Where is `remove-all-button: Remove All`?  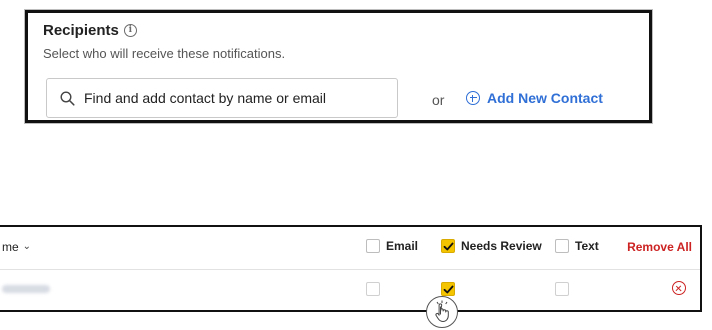
remove-all-button: Remove All is located at coordinates (659, 247).